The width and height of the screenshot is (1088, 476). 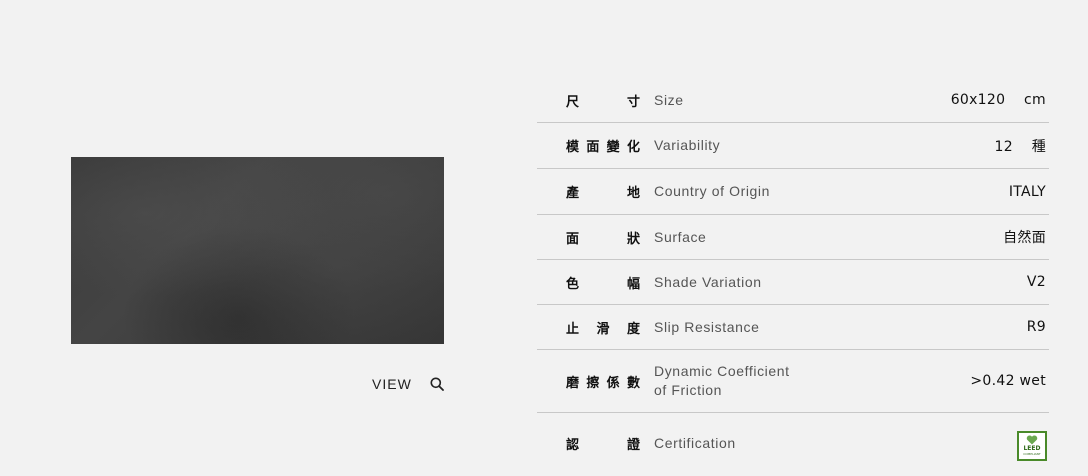 What do you see at coordinates (1036, 327) in the screenshot?
I see `spec-value: R9` at bounding box center [1036, 327].